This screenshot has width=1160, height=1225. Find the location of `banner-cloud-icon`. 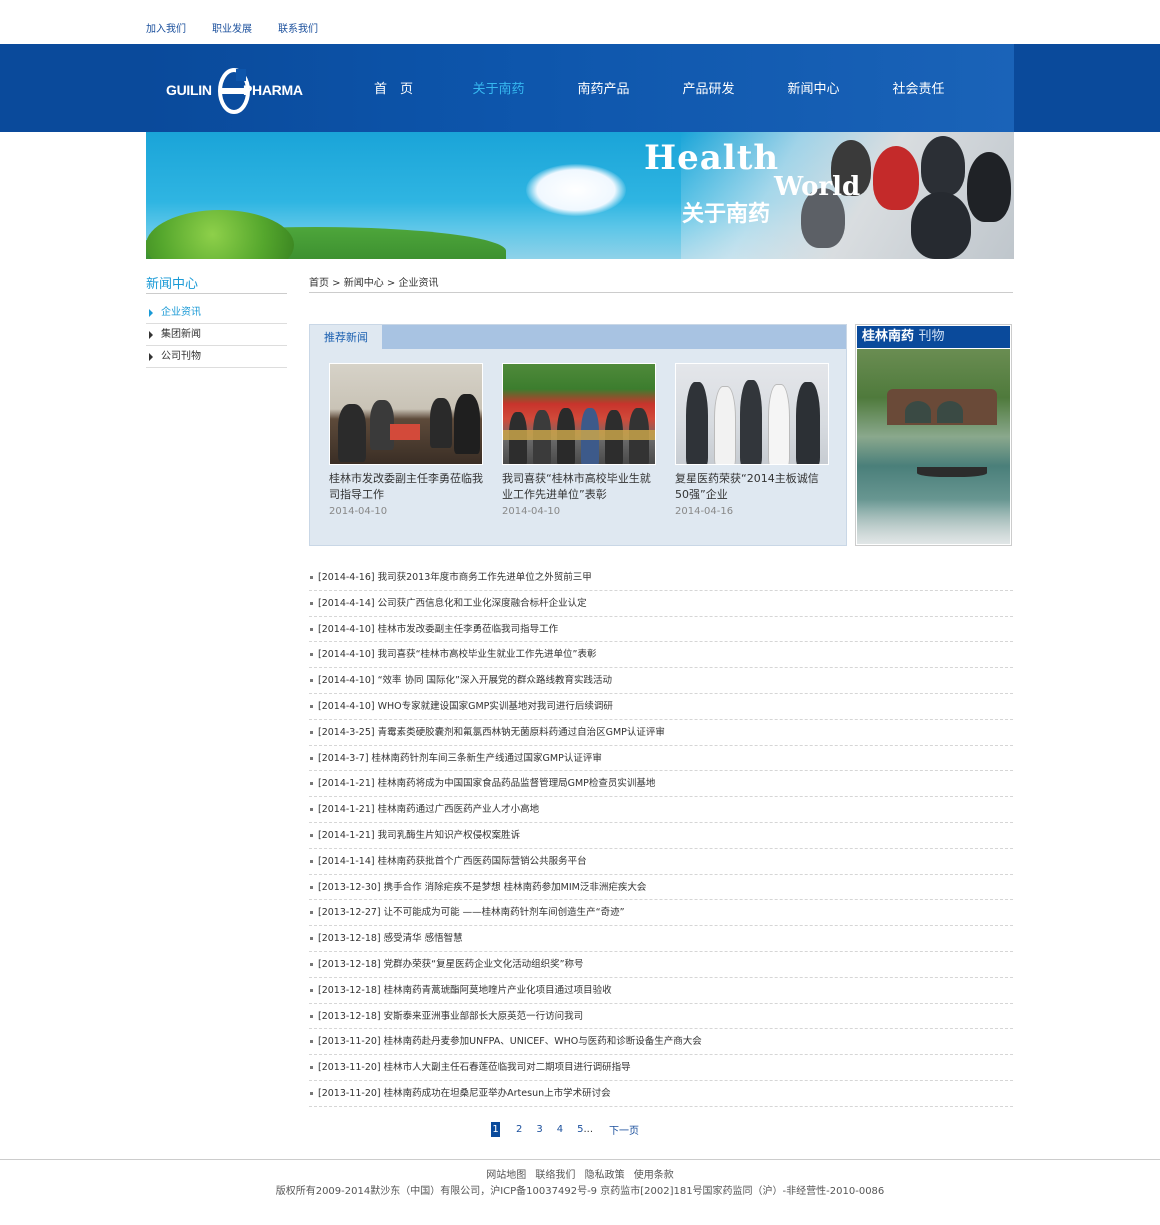

banner-cloud-icon is located at coordinates (576, 190).